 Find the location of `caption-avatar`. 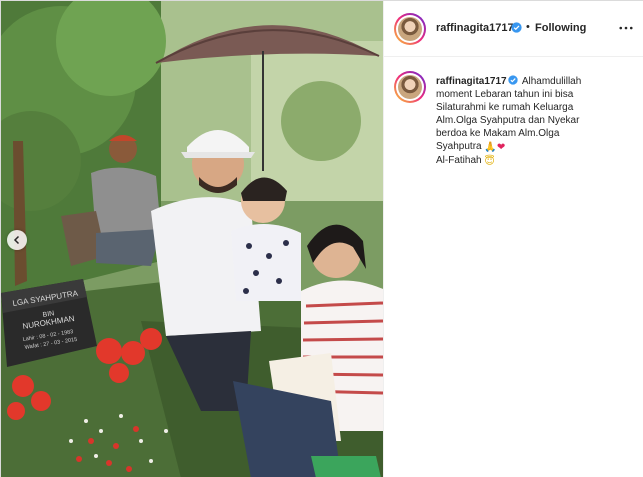

caption-avatar is located at coordinates (410, 87).